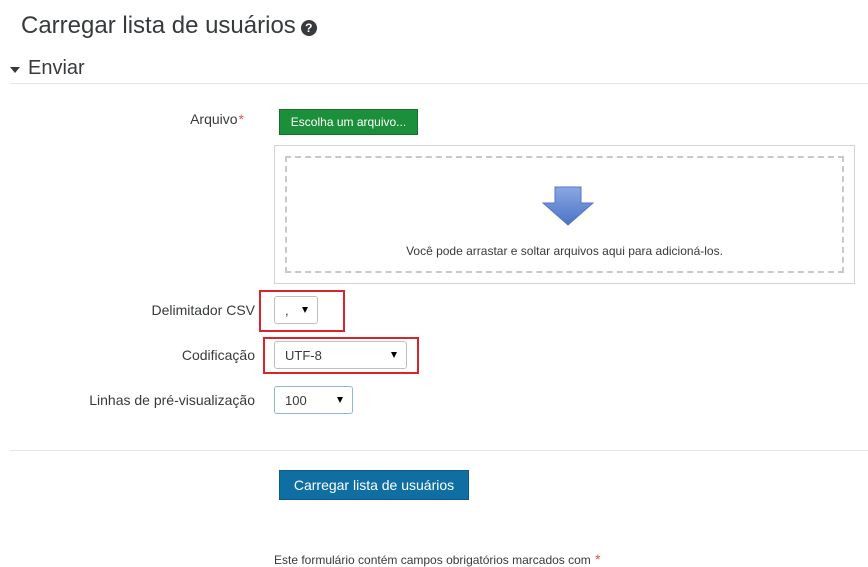 Image resolution: width=868 pixels, height=567 pixels. What do you see at coordinates (203, 310) in the screenshot?
I see `delimiter-label: Delimitador CSV` at bounding box center [203, 310].